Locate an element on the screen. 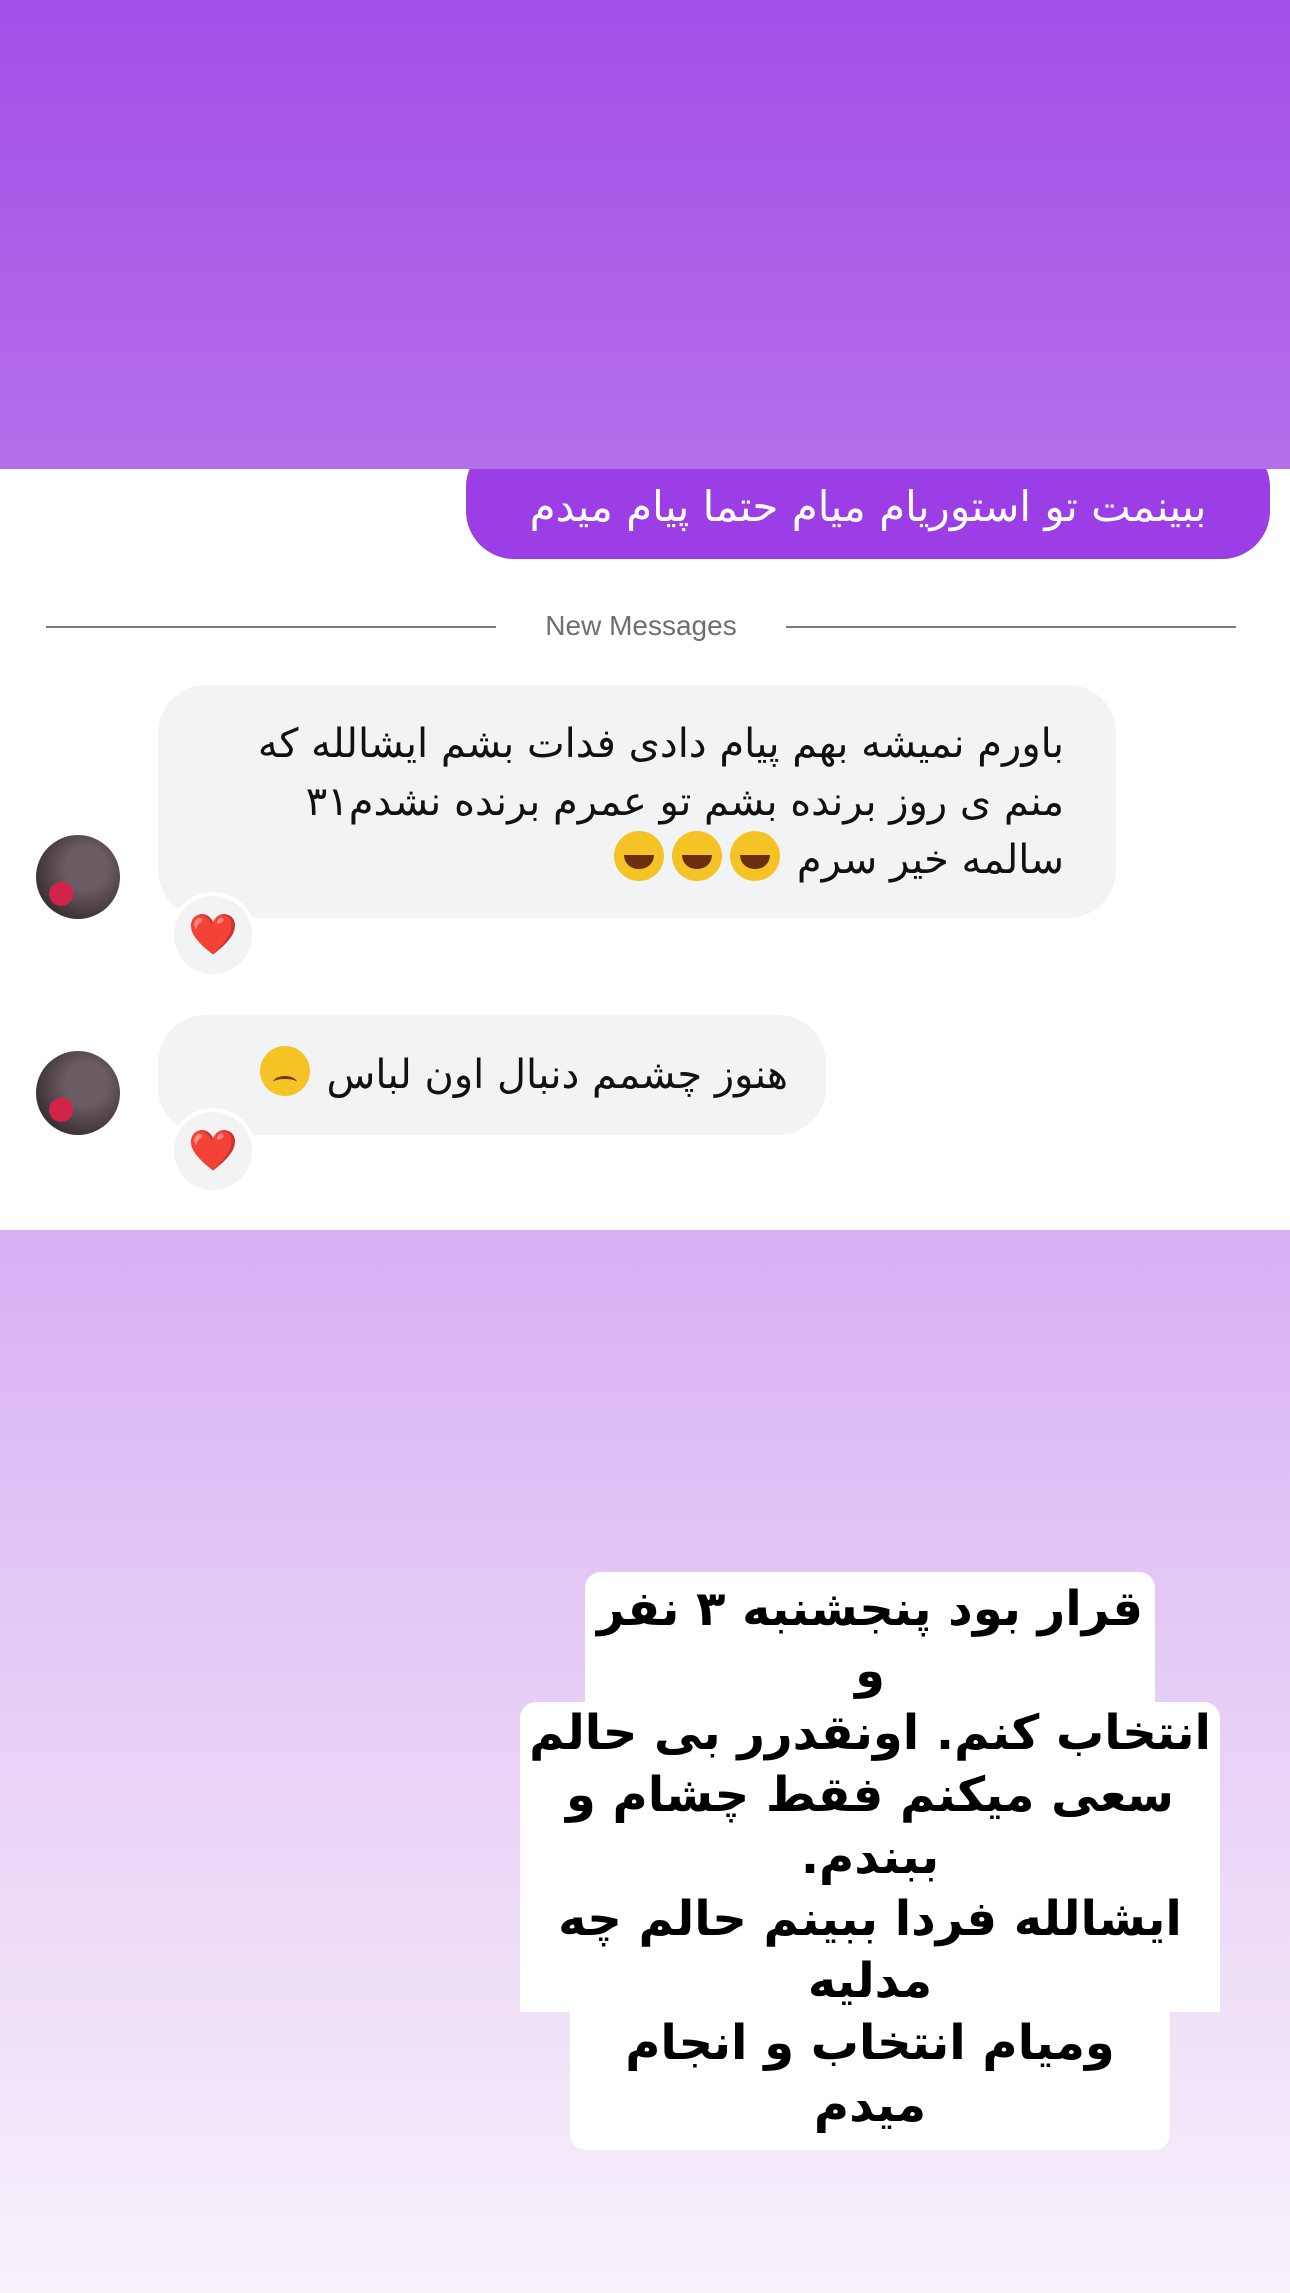 The width and height of the screenshot is (1290, 2293). sent-message-text: ببینمت تو استوریام میام حتما پیام میدم is located at coordinates (868, 506).